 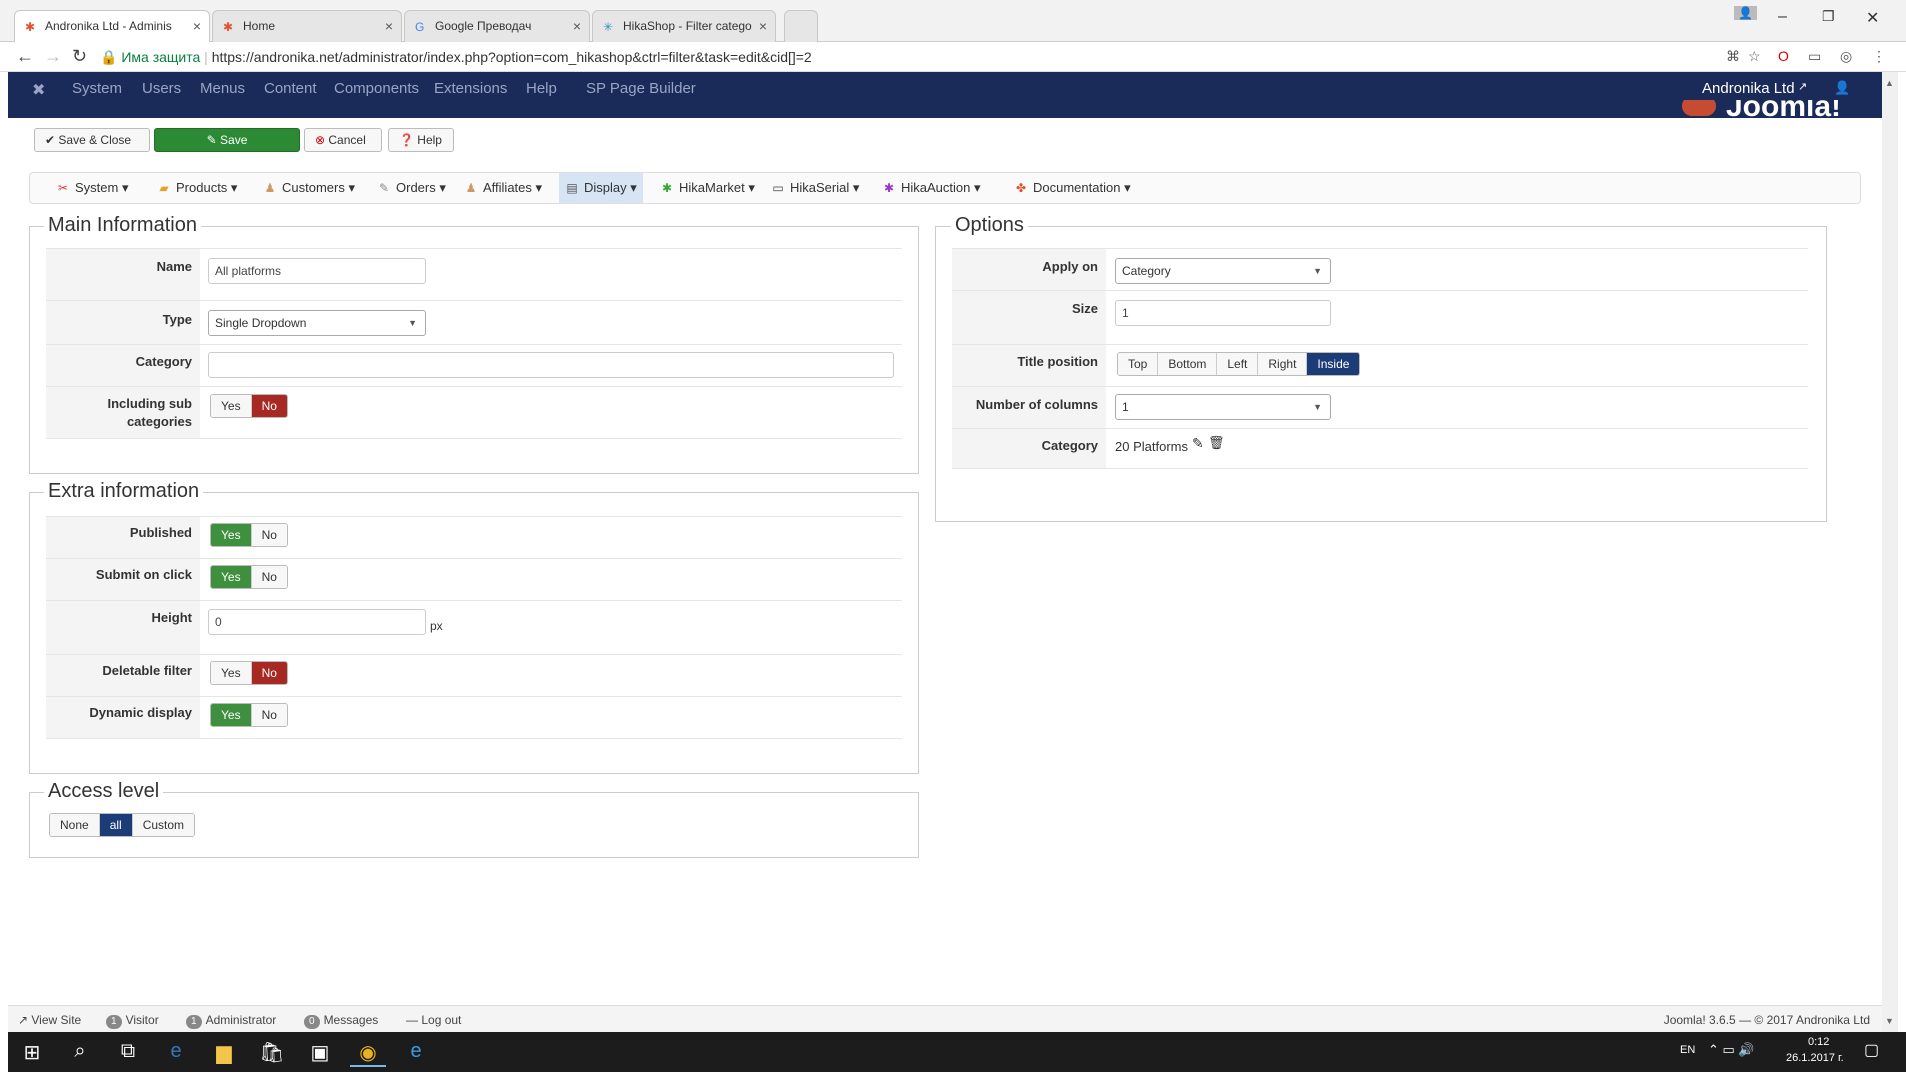 What do you see at coordinates (38, 90) in the screenshot?
I see `joomla-logo-icon: ✖` at bounding box center [38, 90].